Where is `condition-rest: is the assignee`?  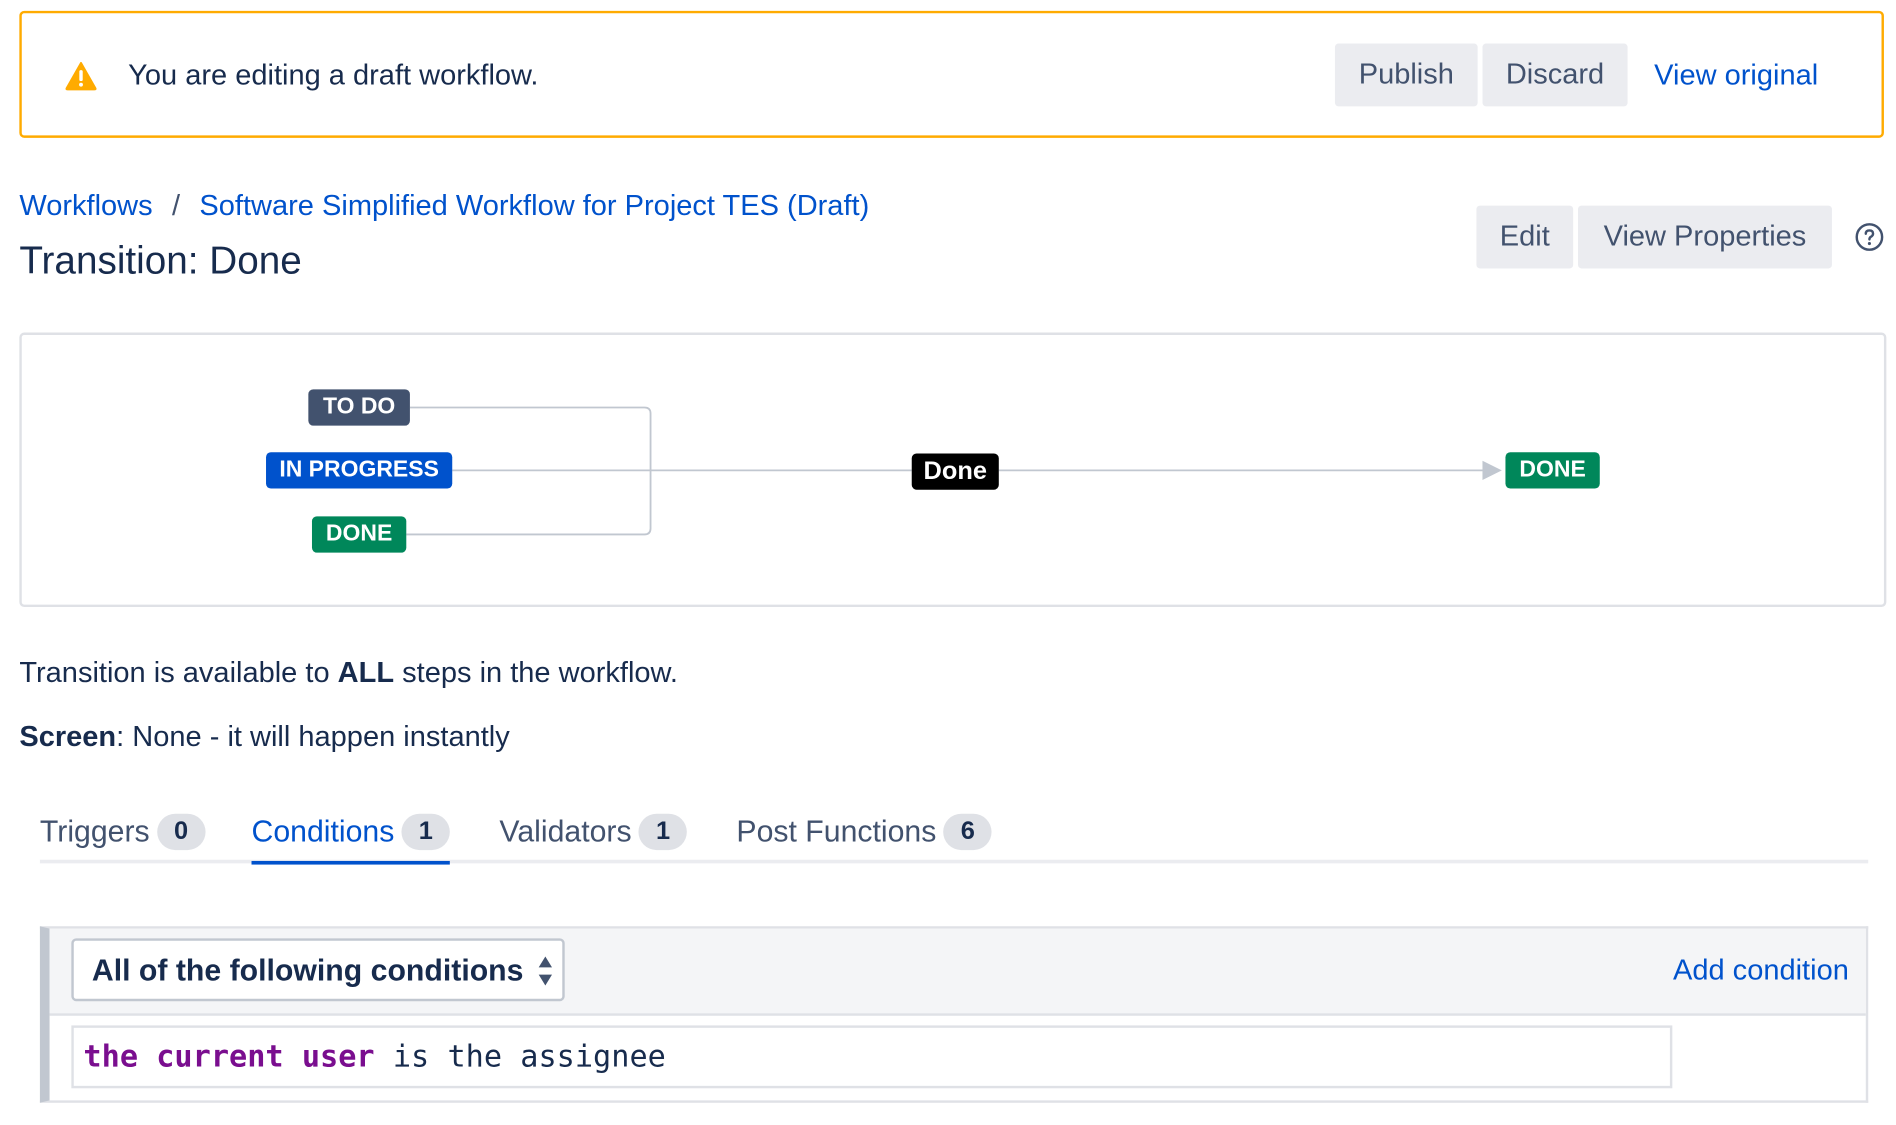
condition-rest: is the assignee is located at coordinates (520, 1056).